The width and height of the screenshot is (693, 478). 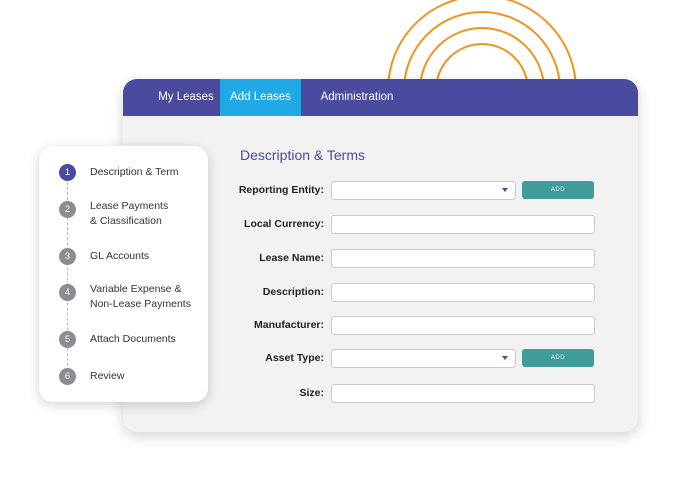 What do you see at coordinates (423, 358) in the screenshot?
I see `asset-type-select` at bounding box center [423, 358].